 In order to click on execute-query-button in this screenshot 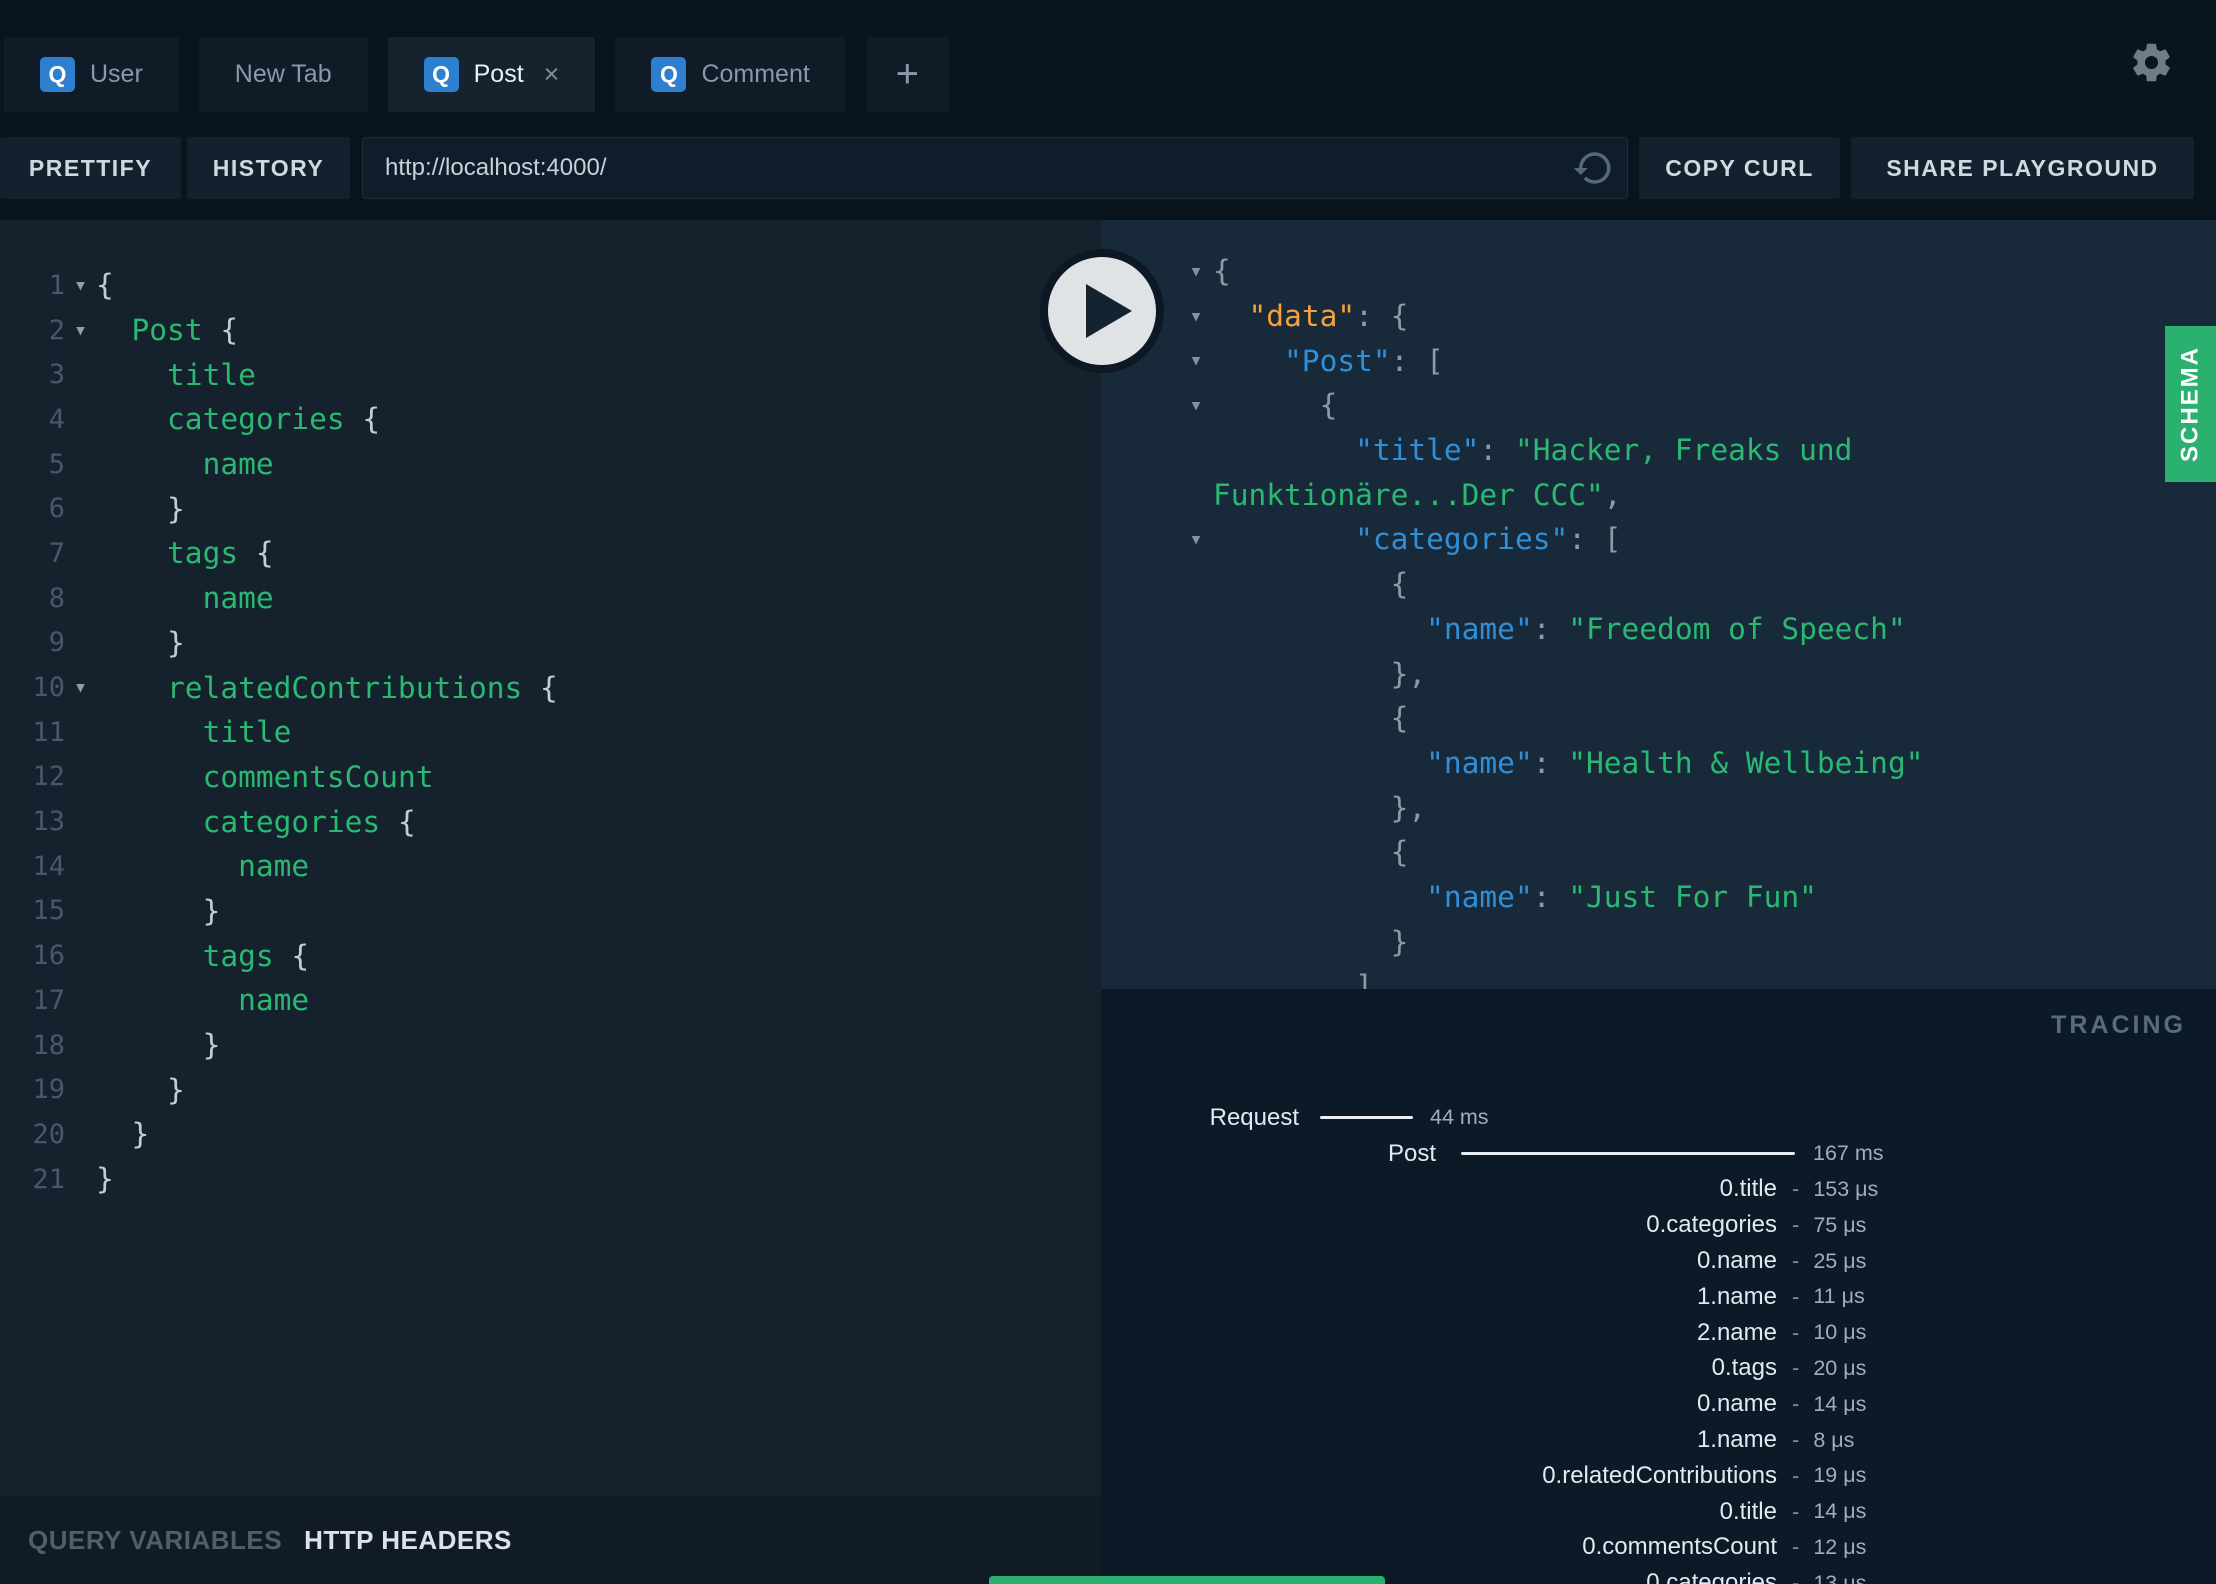, I will do `click(1102, 311)`.